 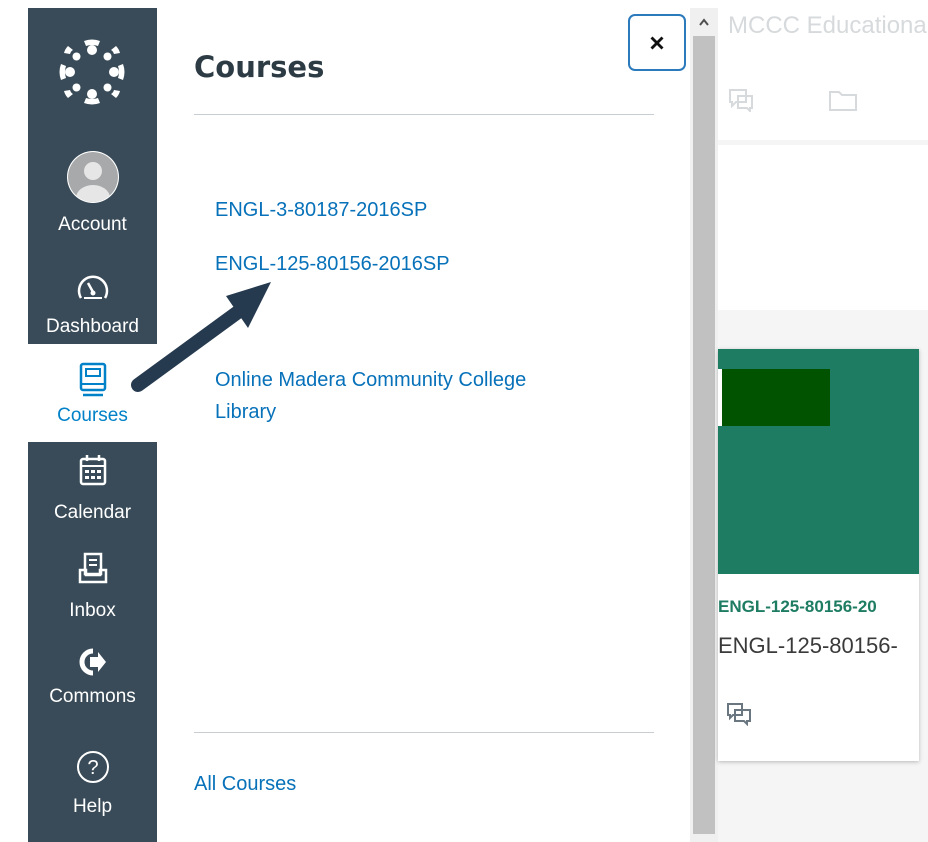 I want to click on card-stripe, so click(x=776, y=397).